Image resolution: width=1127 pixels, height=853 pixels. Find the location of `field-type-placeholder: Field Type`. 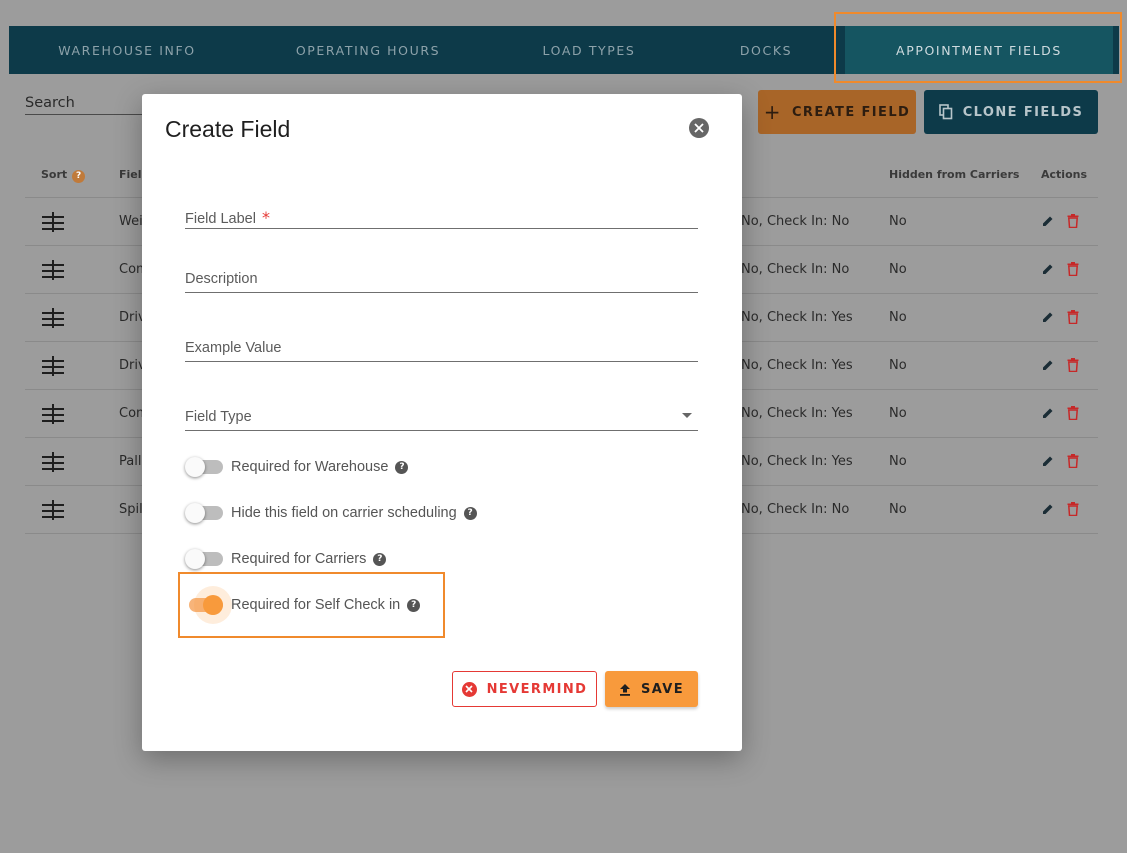

field-type-placeholder: Field Type is located at coordinates (218, 417).